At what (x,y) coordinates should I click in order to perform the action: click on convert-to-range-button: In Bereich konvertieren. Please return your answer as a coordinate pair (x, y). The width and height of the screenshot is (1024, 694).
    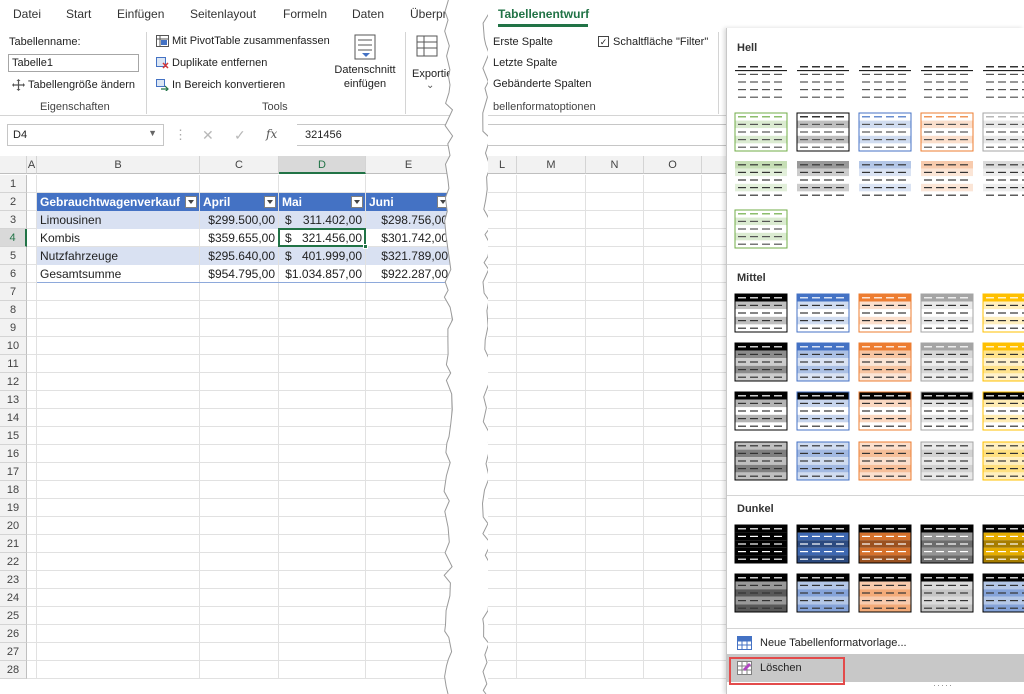
    Looking at the image, I should click on (220, 85).